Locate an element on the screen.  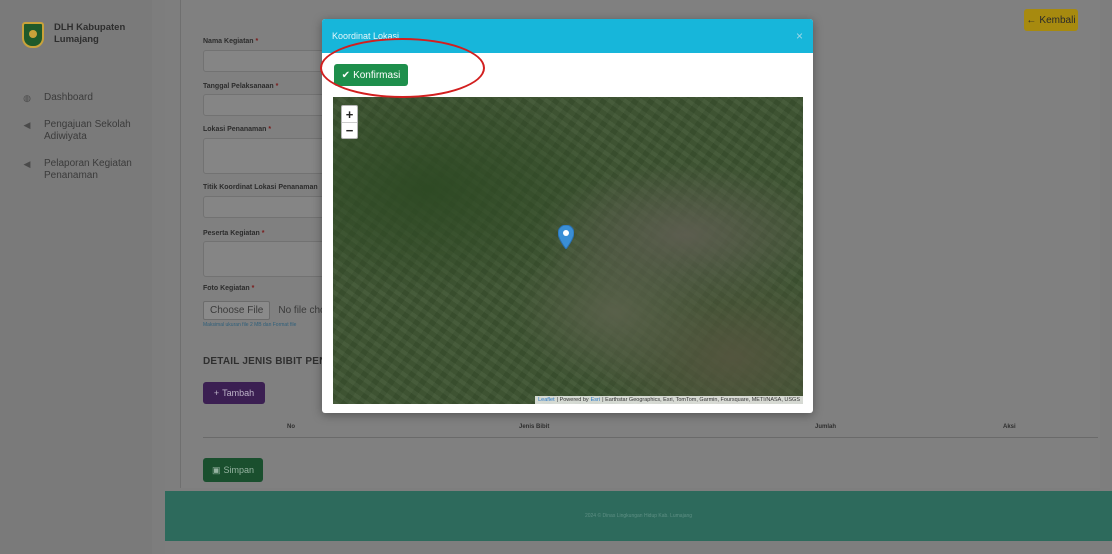
label-text: Tanggal Pelaksanaan is located at coordinates (238, 86).